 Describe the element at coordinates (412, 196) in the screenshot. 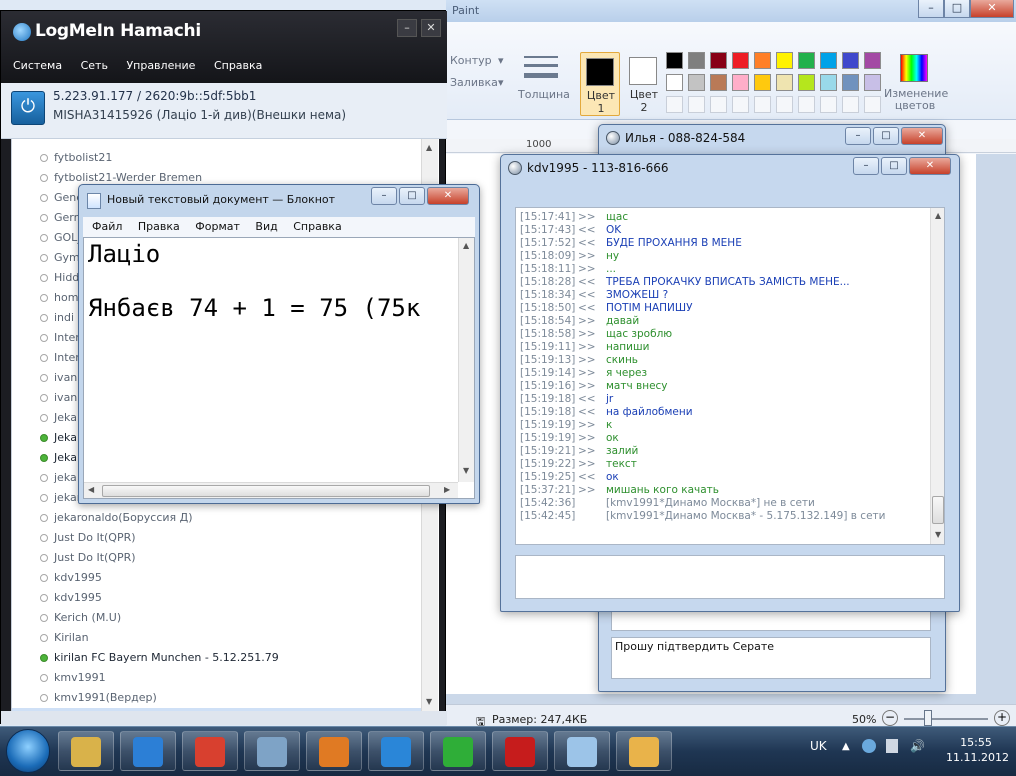

I see `notepad-maximize-button: □` at that location.